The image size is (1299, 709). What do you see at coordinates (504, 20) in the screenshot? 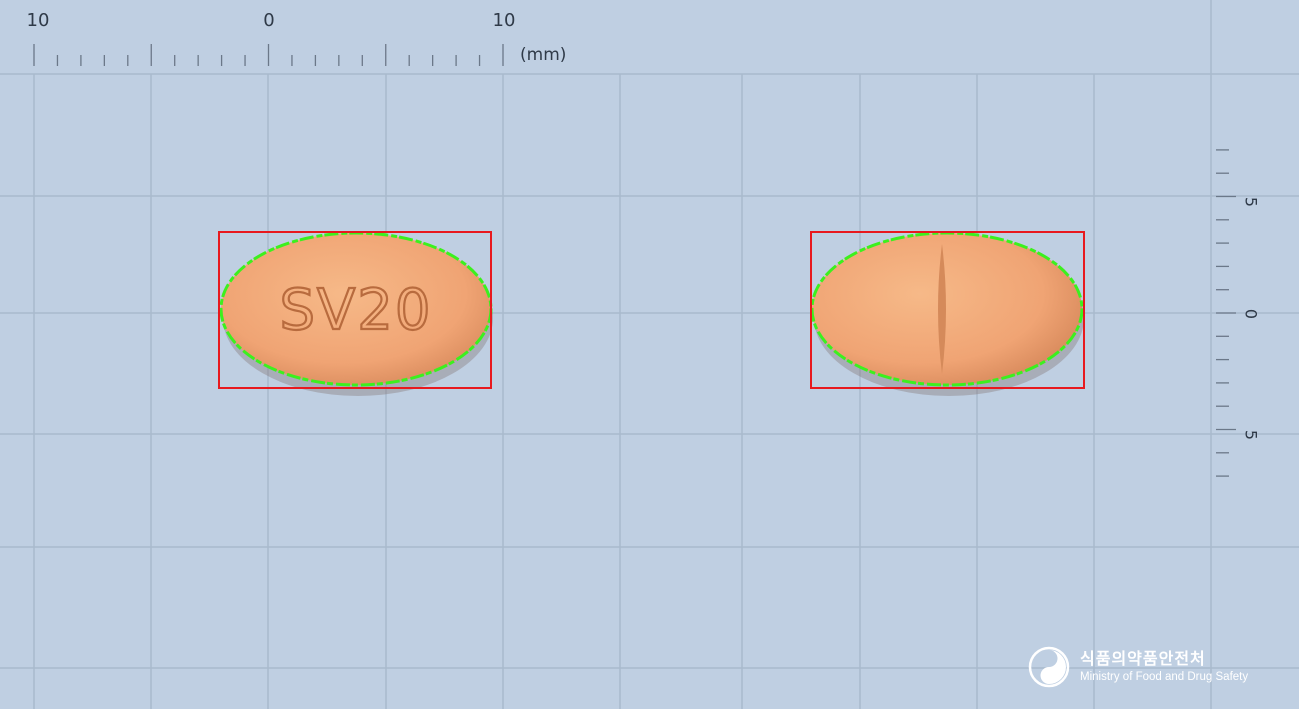
I see `ruler-label-right-10: 10` at bounding box center [504, 20].